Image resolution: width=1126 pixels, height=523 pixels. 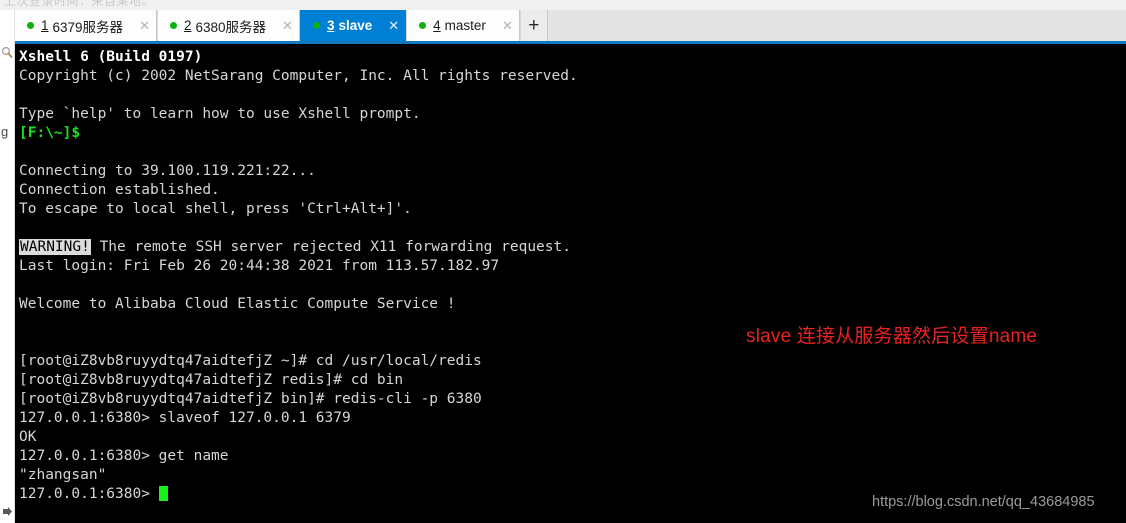 What do you see at coordinates (533, 25) in the screenshot?
I see `new-tab-button: +` at bounding box center [533, 25].